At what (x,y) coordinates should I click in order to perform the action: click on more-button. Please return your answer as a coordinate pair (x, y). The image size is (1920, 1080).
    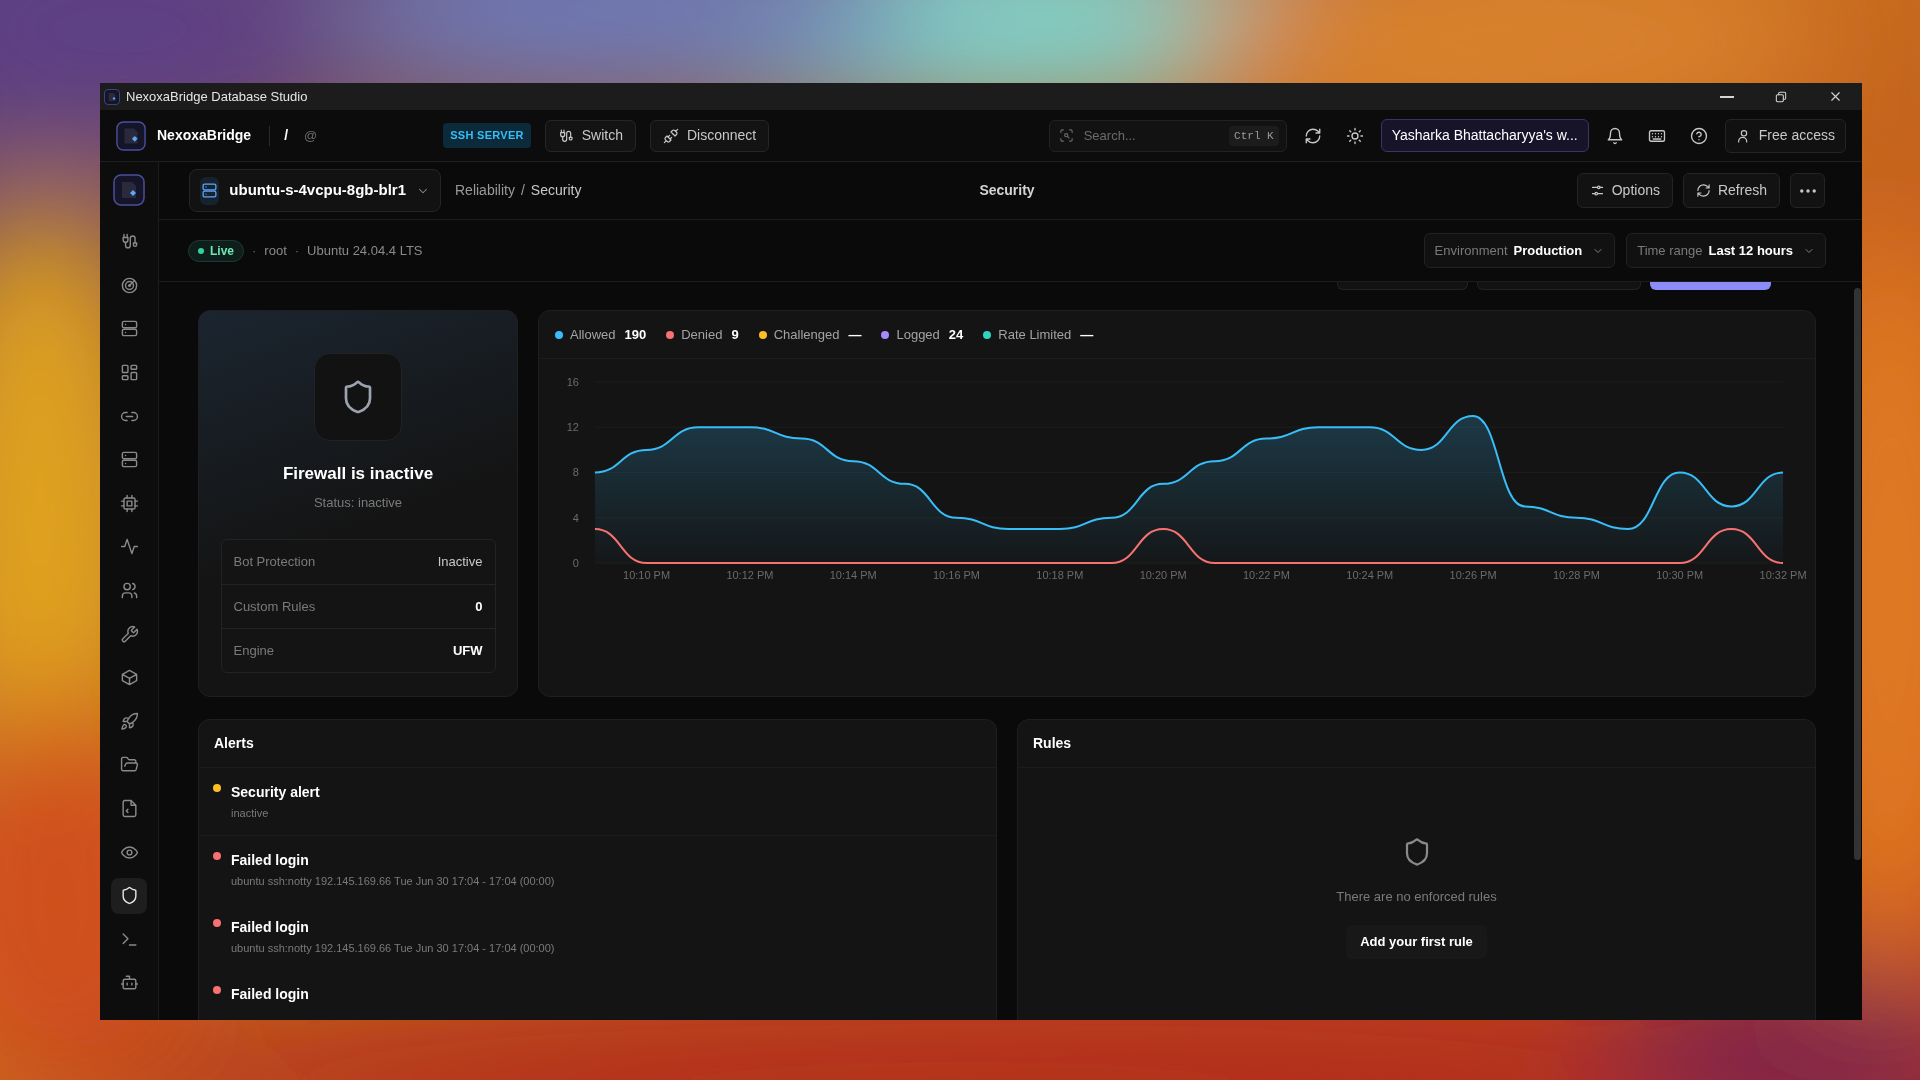
    Looking at the image, I should click on (1807, 190).